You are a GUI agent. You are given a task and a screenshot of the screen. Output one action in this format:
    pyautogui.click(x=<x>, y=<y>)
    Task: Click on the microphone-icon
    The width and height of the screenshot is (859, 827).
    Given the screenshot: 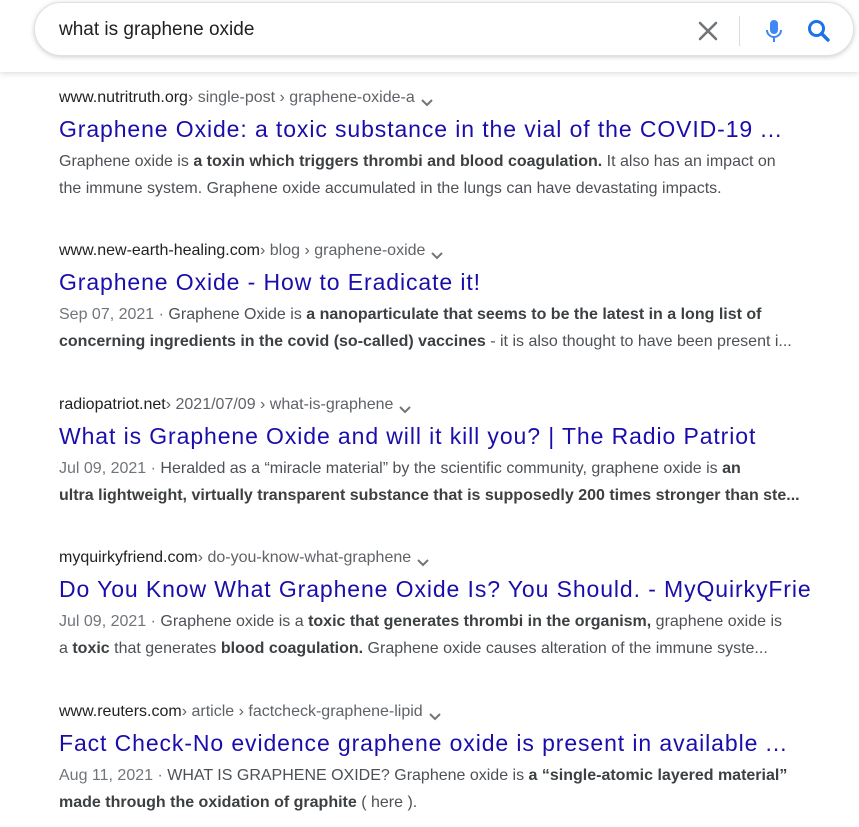 What is the action you would take?
    pyautogui.click(x=774, y=31)
    